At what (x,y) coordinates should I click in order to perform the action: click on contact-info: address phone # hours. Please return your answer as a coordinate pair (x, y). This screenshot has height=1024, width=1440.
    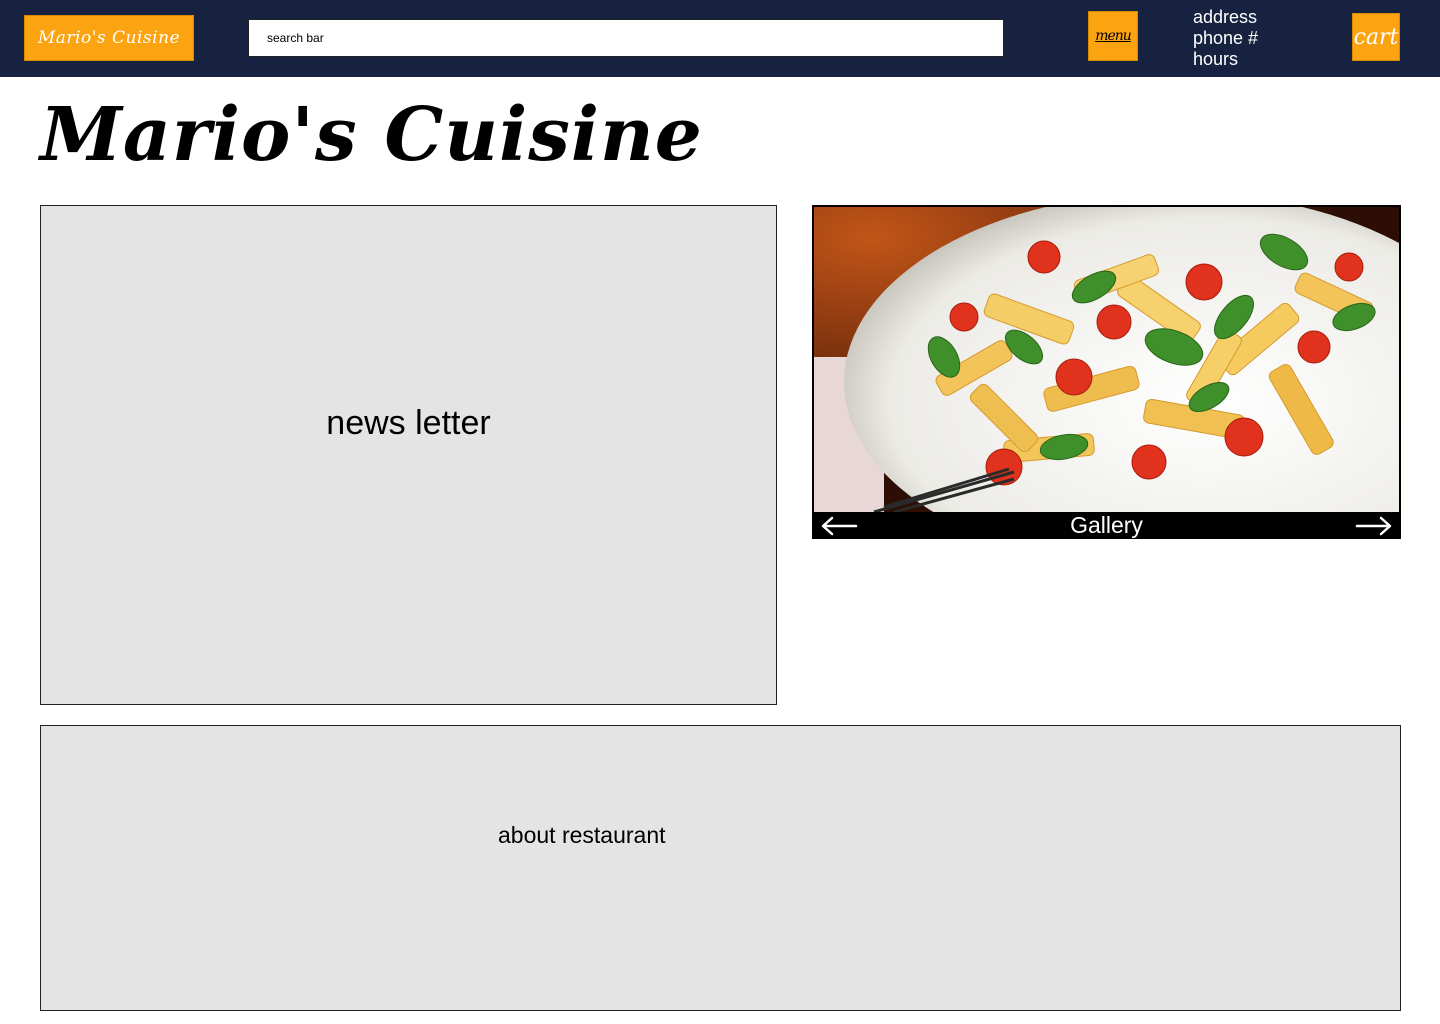
    Looking at the image, I should click on (1225, 38).